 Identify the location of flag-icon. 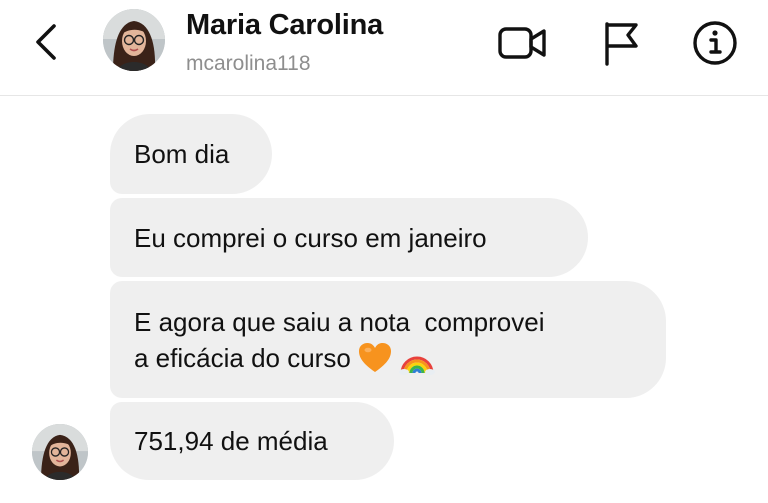
(621, 44).